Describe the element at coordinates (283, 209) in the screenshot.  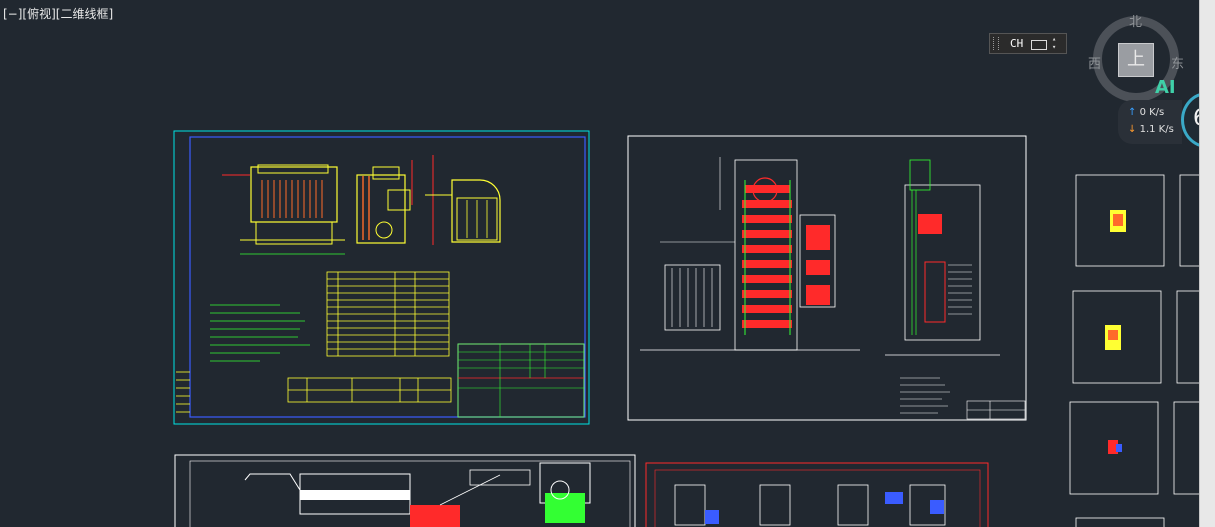
I see `boiler-front-view` at that location.